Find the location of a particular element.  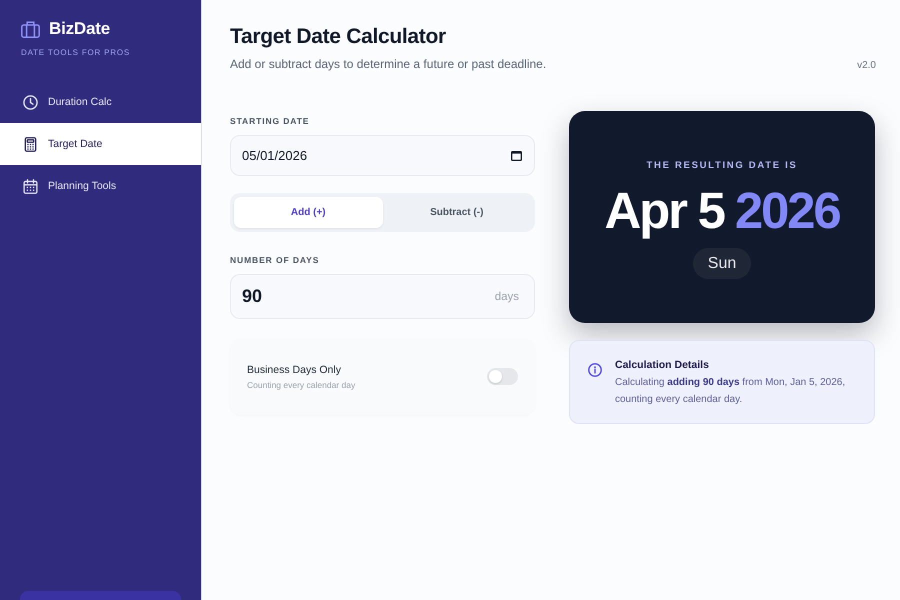

number-of-days-label: NUMBER OF DAYS is located at coordinates (275, 260).